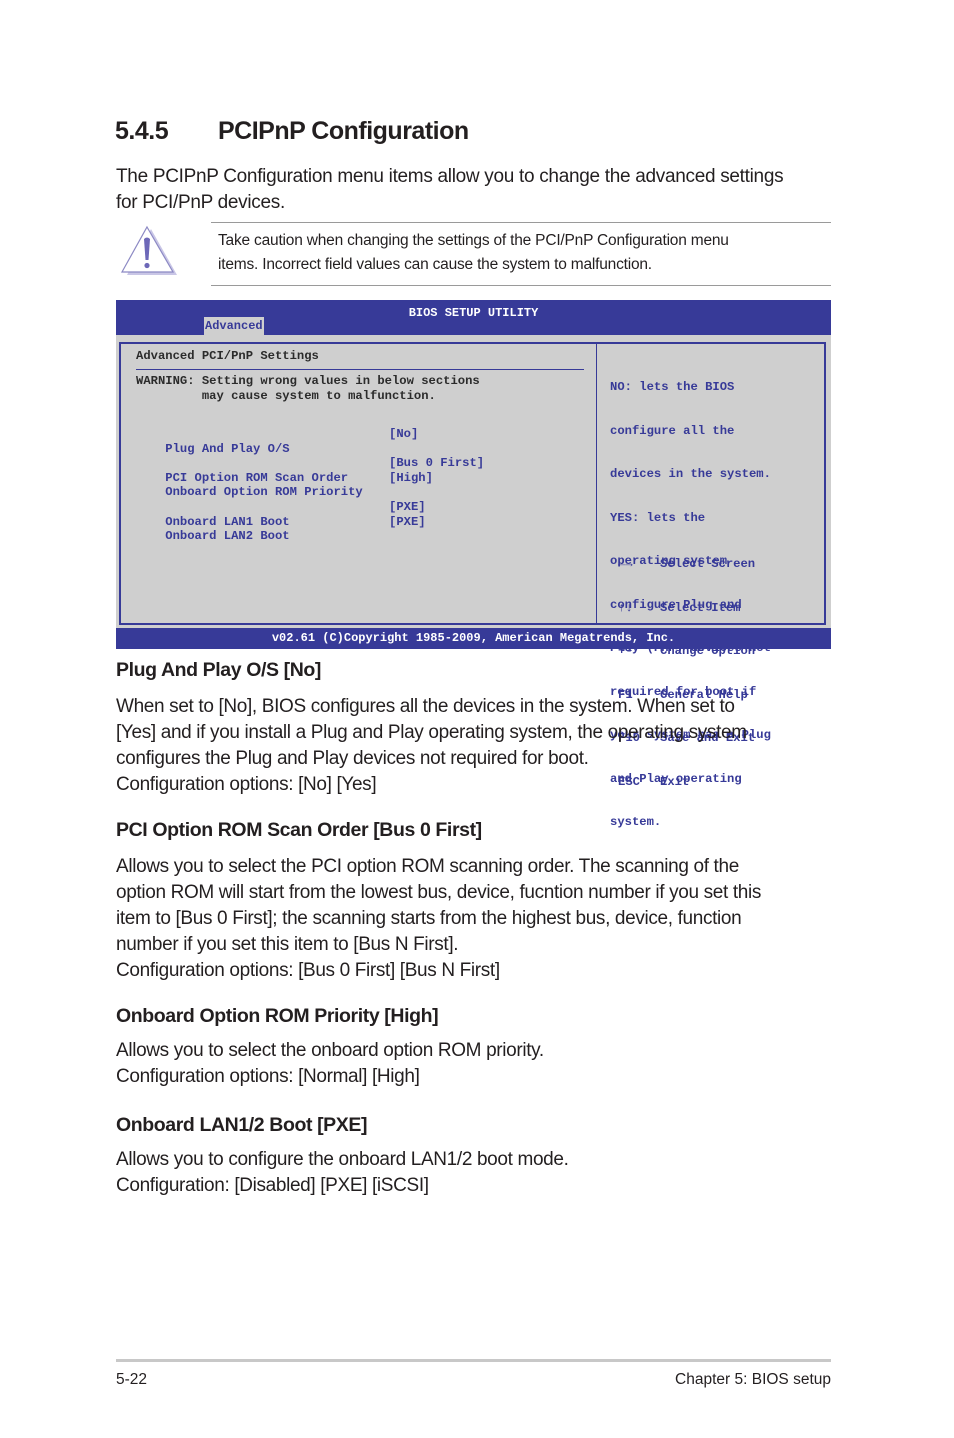 This screenshot has height=1438, width=954. What do you see at coordinates (299, 830) in the screenshot?
I see `subsection-heading: PCI Option ROM Scan Order [Bus 0 First]` at bounding box center [299, 830].